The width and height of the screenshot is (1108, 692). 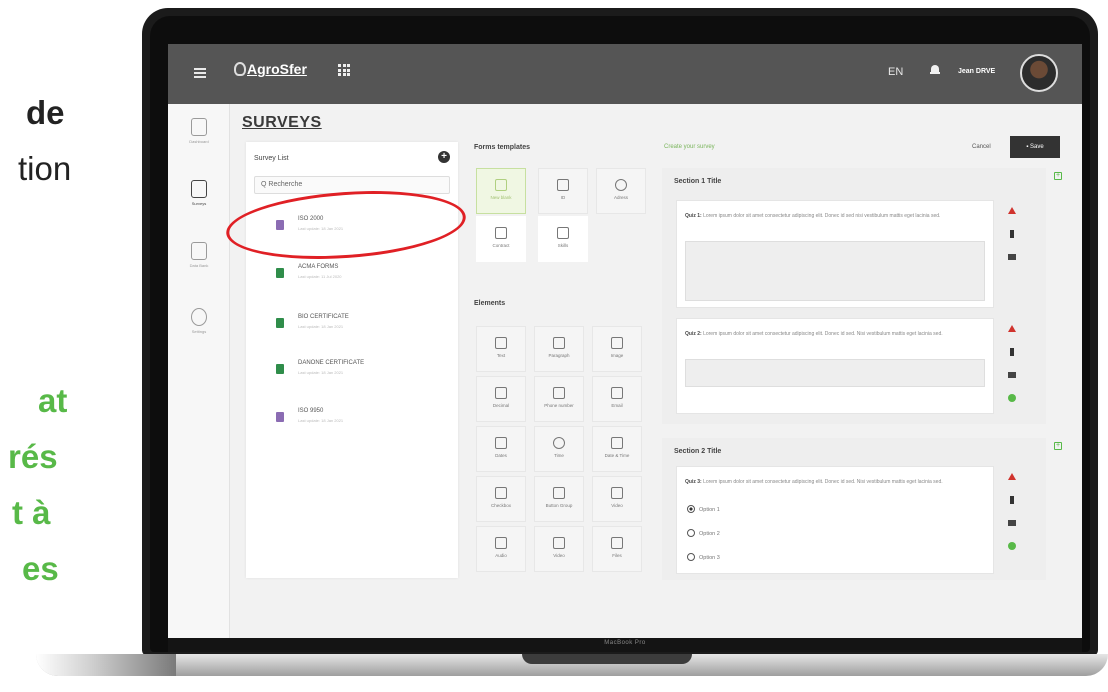 I want to click on element-checkbox: Checkbox, so click(x=501, y=499).